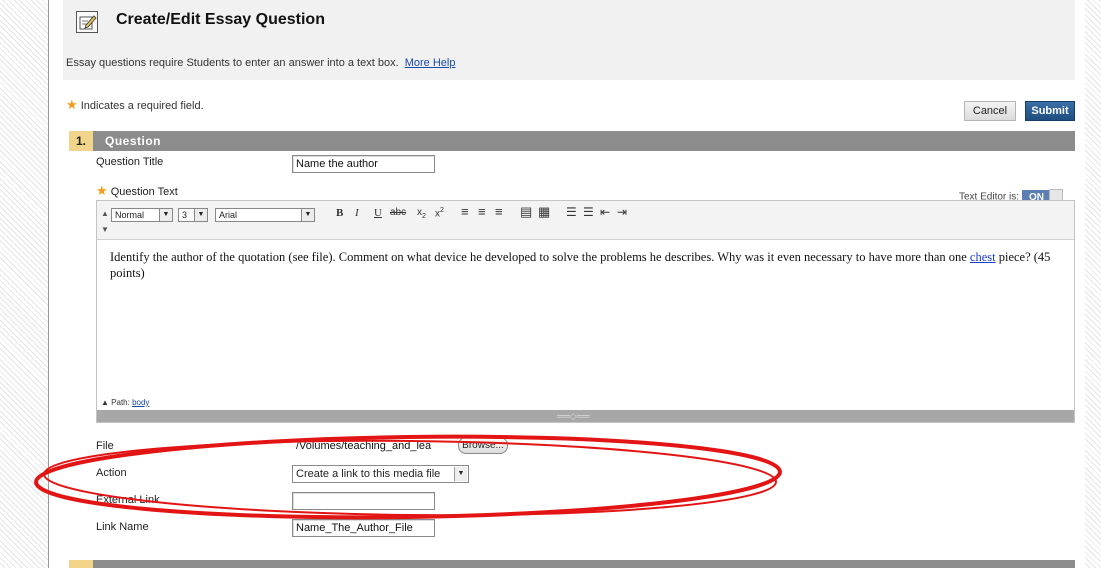 The width and height of the screenshot is (1101, 568). Describe the element at coordinates (363, 164) in the screenshot. I see `question-title-input` at that location.